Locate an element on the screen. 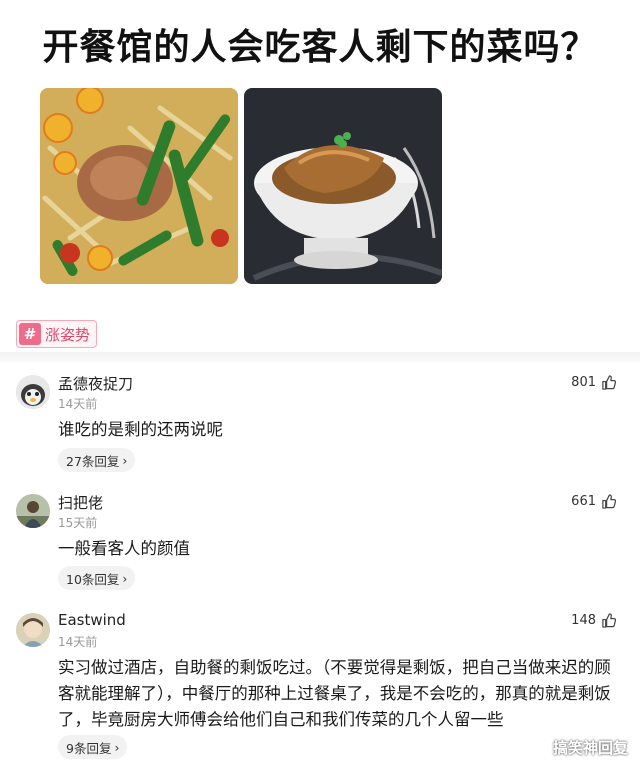 This screenshot has height=768, width=640. like-count: 801 is located at coordinates (583, 382).